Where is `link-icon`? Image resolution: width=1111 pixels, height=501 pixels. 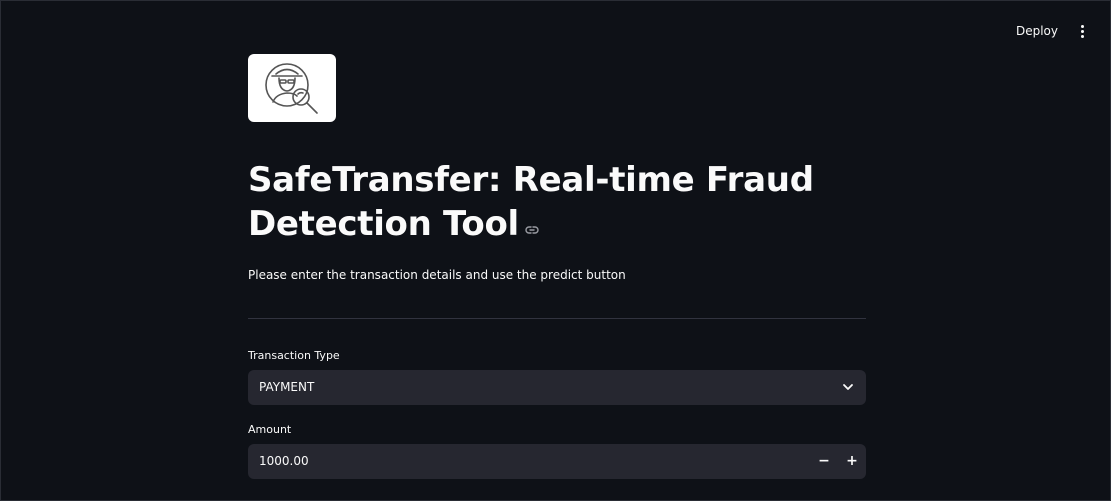 link-icon is located at coordinates (532, 224).